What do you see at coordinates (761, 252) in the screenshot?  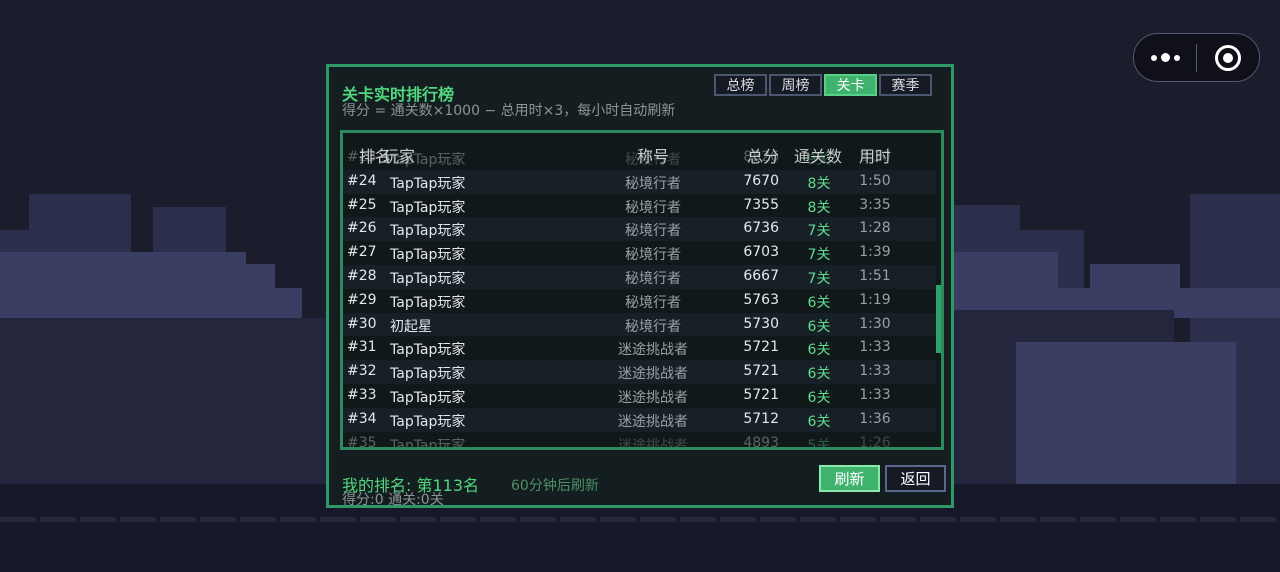 I see `score-cell: 6703` at bounding box center [761, 252].